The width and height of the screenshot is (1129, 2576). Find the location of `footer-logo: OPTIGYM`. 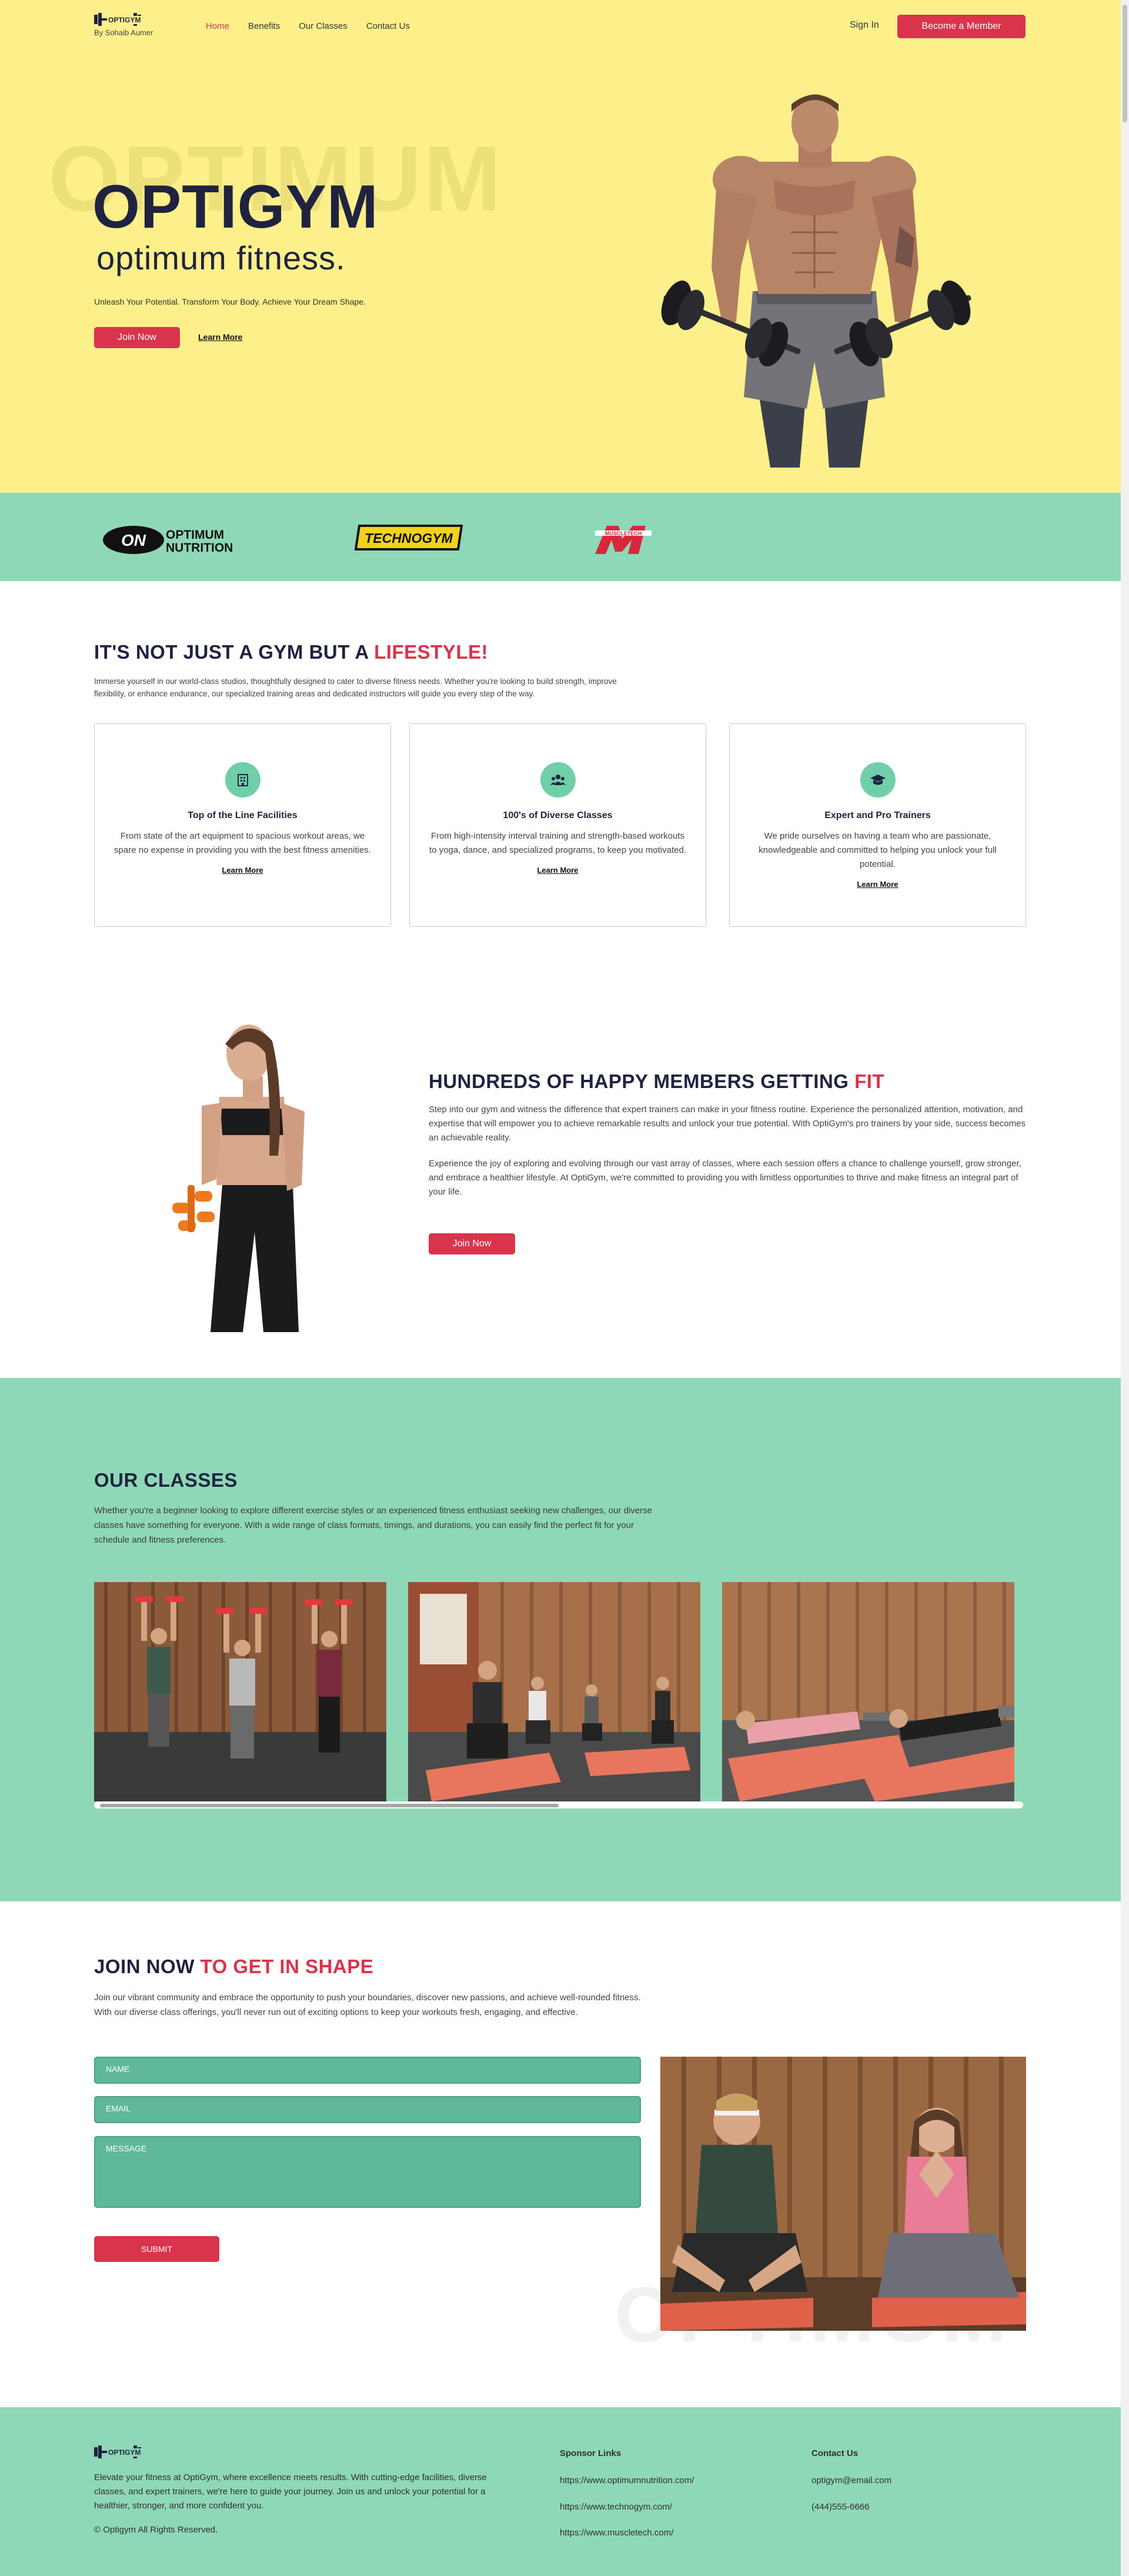

footer-logo: OPTIGYM is located at coordinates (118, 2451).